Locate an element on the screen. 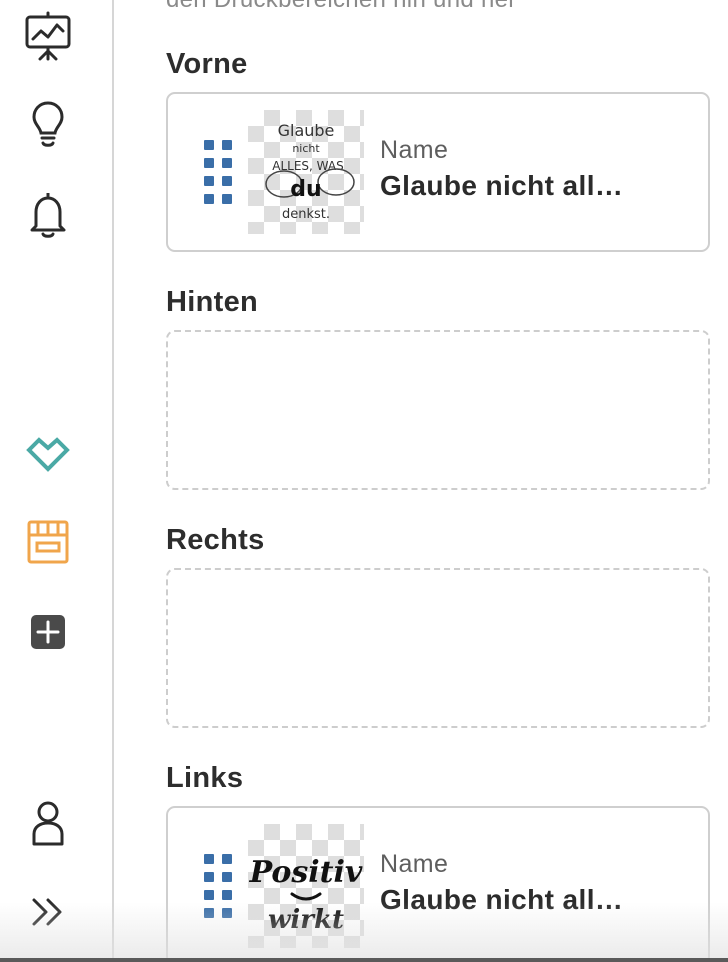 Image resolution: width=728 pixels, height=962 pixels. expand-chevrons-icon is located at coordinates (48, 912).